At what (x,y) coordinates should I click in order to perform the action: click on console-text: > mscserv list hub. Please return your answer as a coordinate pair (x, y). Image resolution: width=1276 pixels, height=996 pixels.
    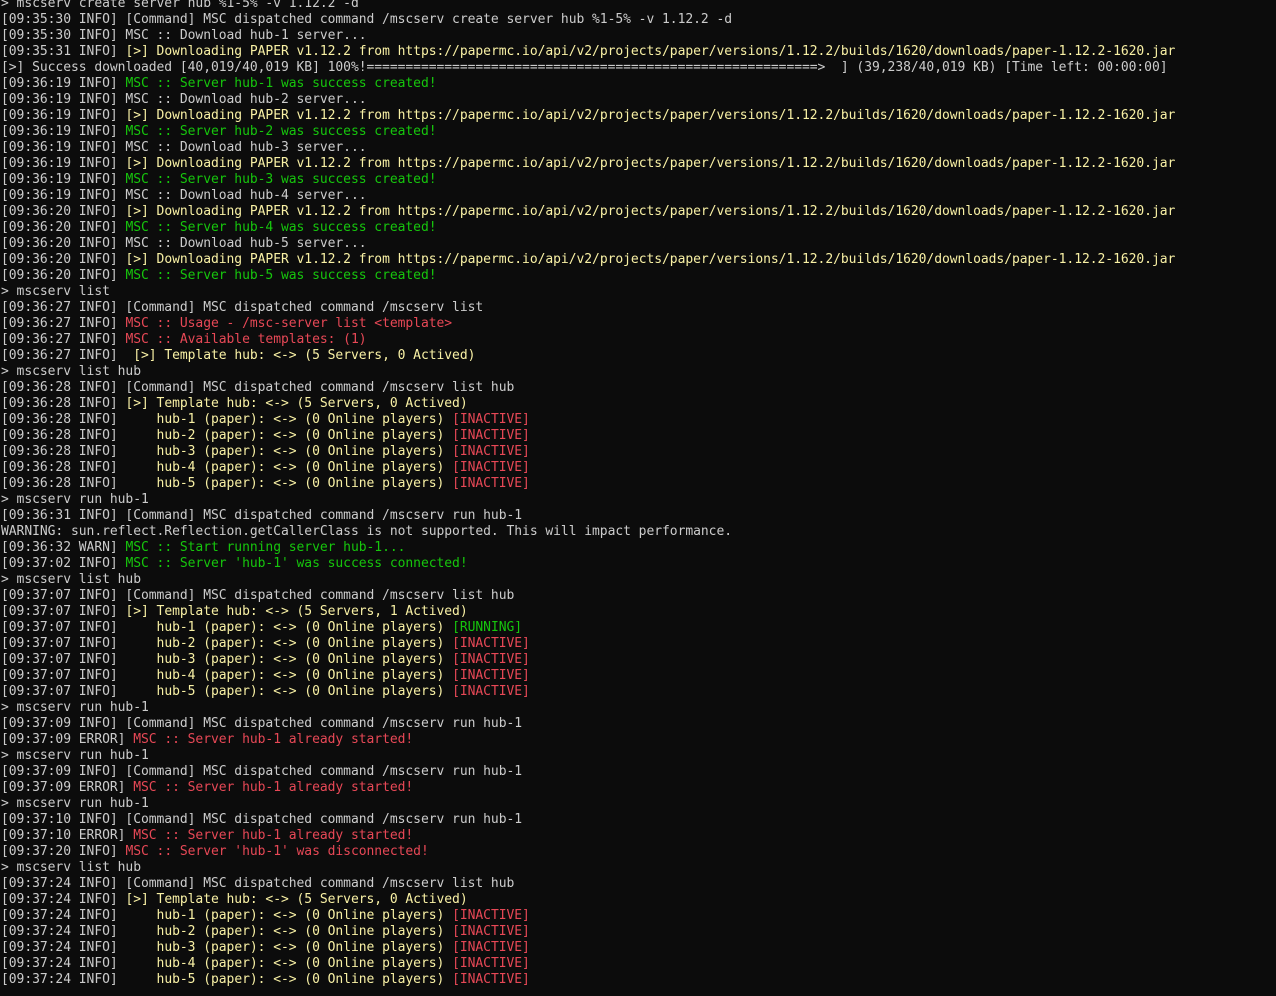
    Looking at the image, I should click on (71, 867).